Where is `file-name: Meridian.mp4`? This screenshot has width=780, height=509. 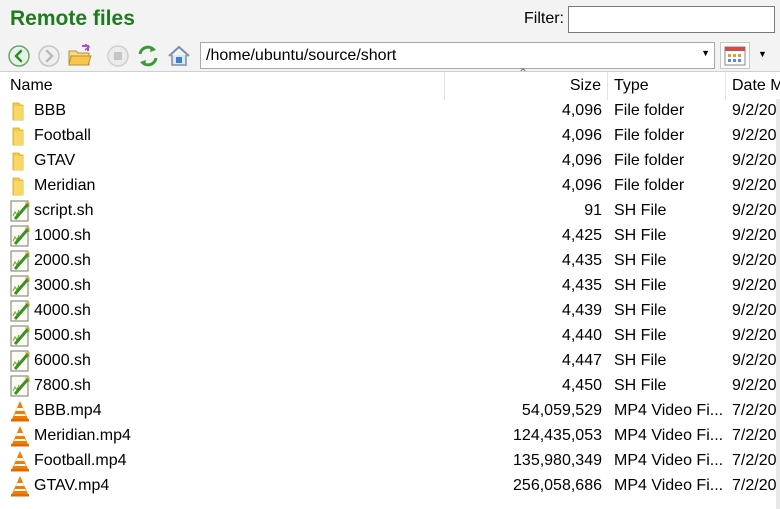
file-name: Meridian.mp4 is located at coordinates (82, 435).